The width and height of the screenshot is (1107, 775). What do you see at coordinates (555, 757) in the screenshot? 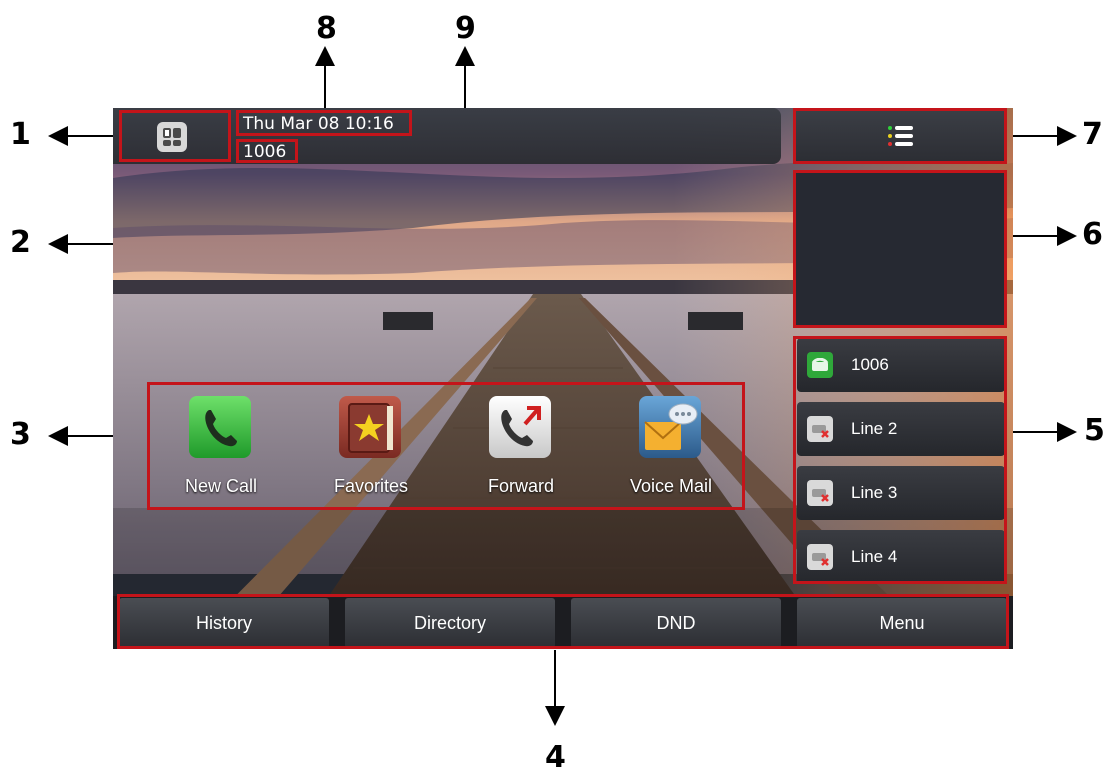
I see `callout-4: 4` at bounding box center [555, 757].